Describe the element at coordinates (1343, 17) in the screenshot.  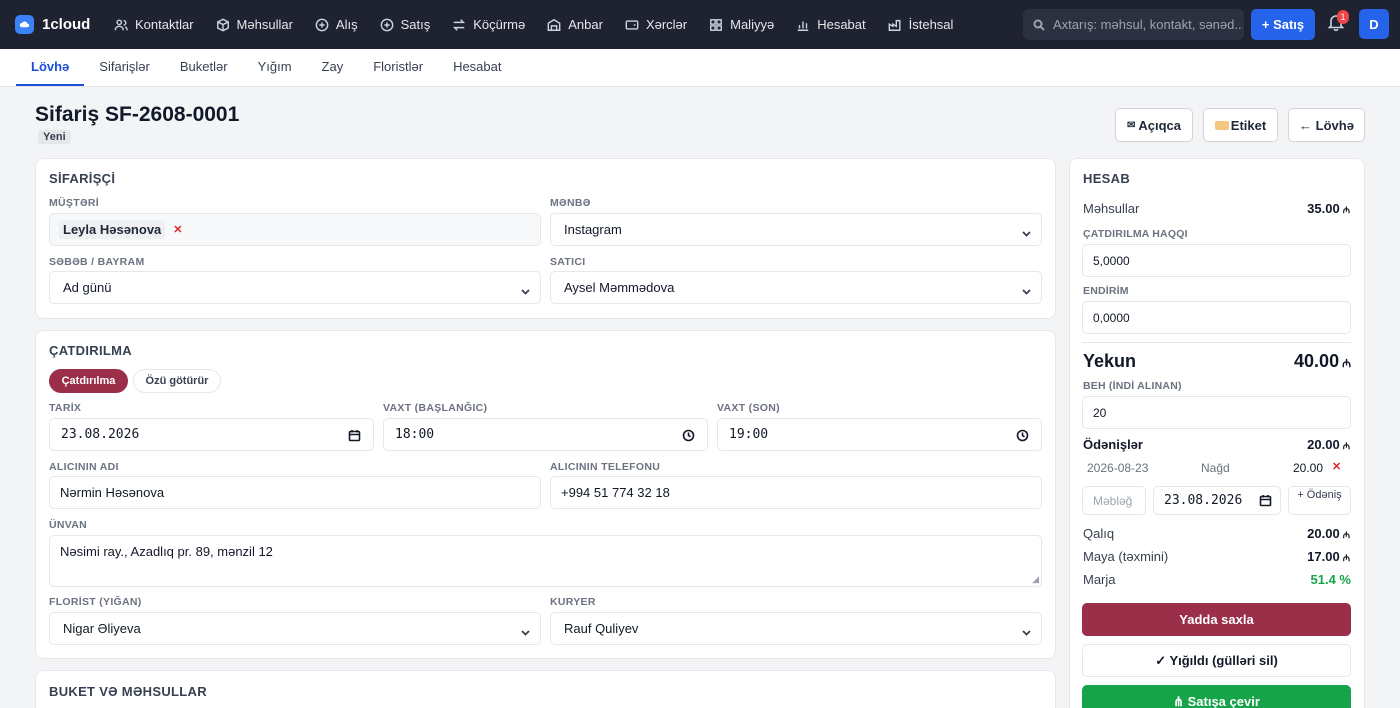
I see `notification-badge: 1` at that location.